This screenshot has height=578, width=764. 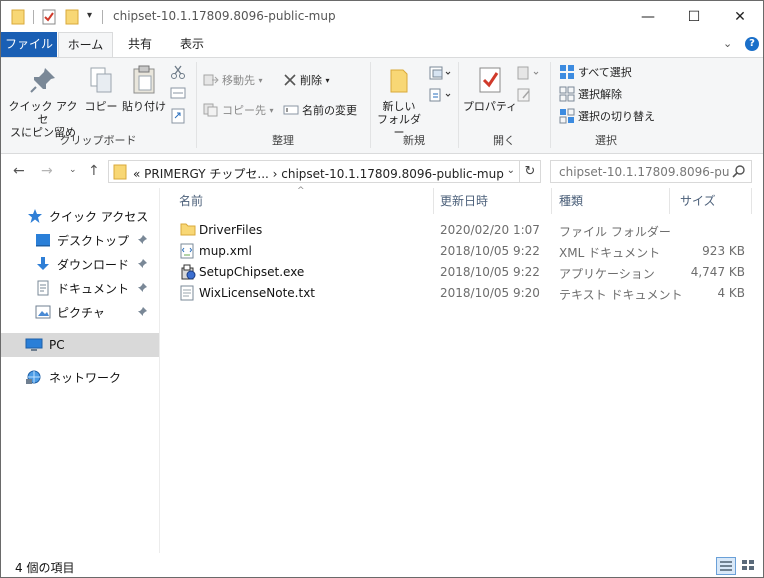 I want to click on star-icon, so click(x=35, y=216).